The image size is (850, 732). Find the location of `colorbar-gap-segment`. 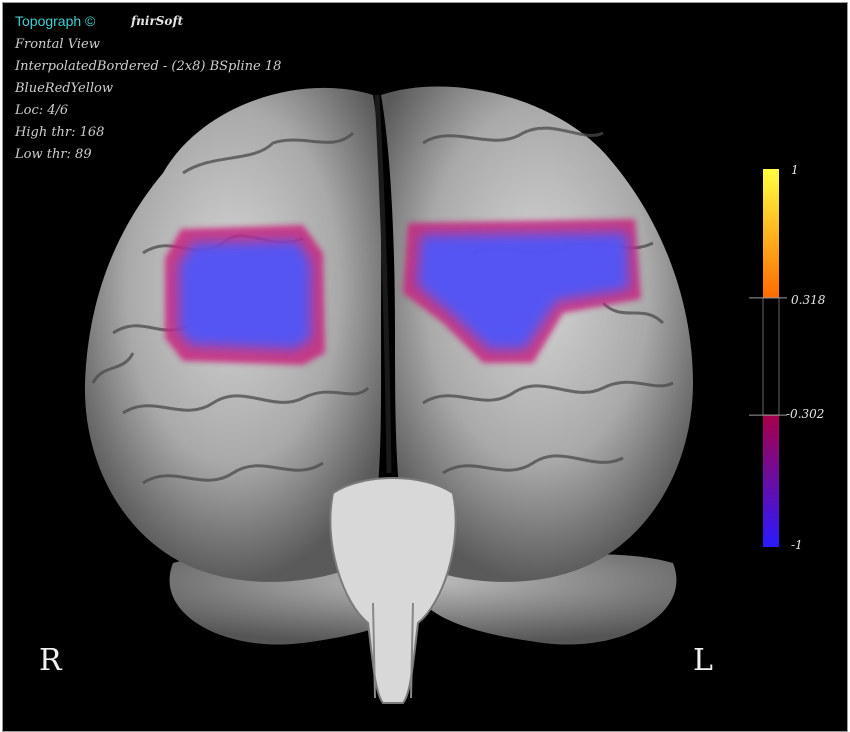

colorbar-gap-segment is located at coordinates (771, 356).